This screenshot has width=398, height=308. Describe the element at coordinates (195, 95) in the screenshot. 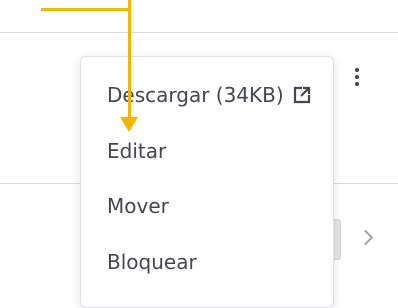

I see `menu-item-label: Descargar (34KB)` at that location.